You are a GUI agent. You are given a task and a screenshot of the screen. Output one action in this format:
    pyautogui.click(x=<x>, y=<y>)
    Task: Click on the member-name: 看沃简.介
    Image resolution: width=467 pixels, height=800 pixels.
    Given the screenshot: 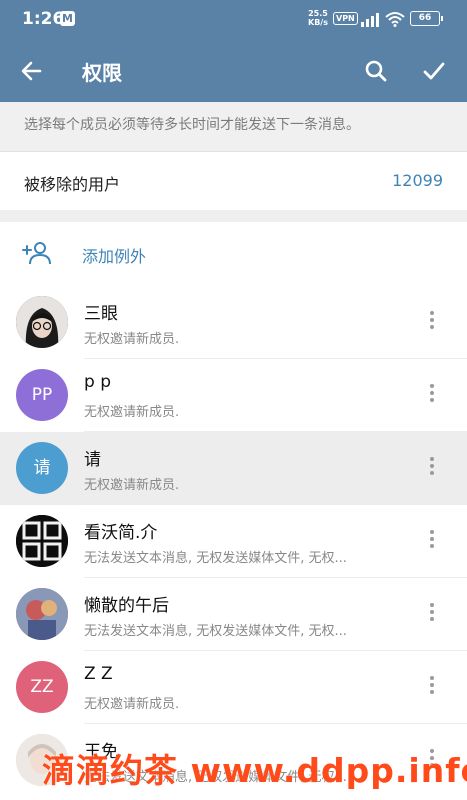 What is the action you would take?
    pyautogui.click(x=121, y=533)
    